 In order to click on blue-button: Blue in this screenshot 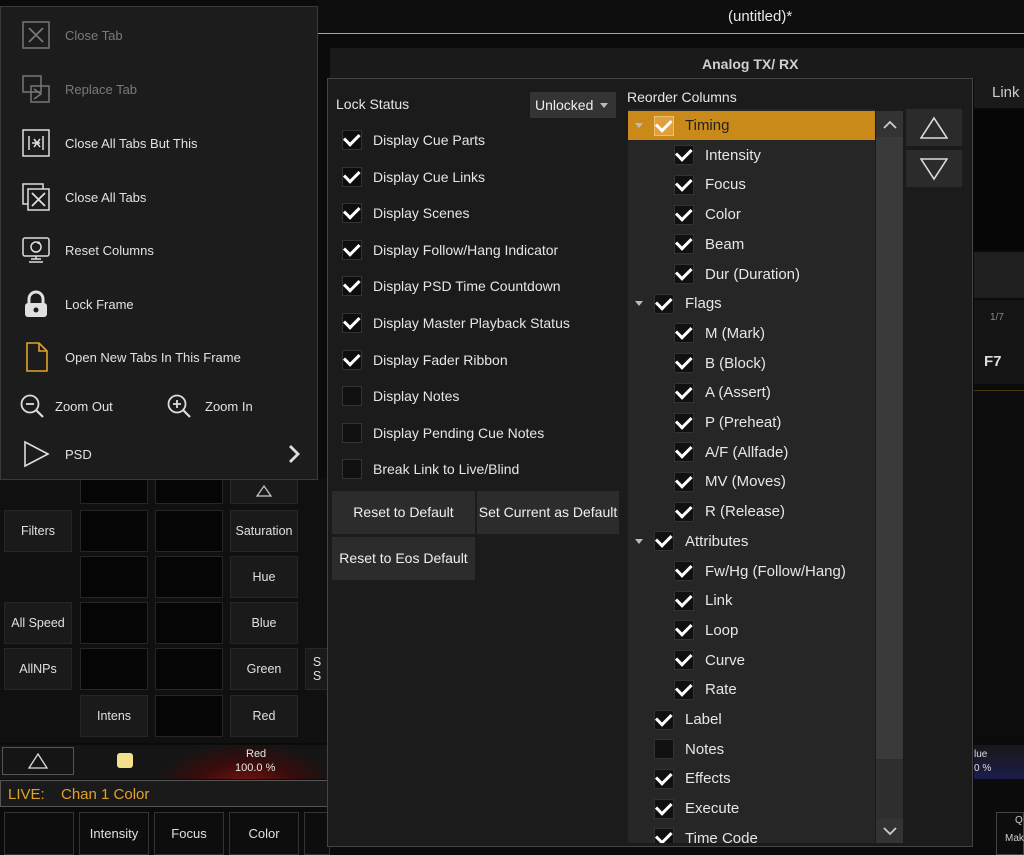, I will do `click(264, 623)`.